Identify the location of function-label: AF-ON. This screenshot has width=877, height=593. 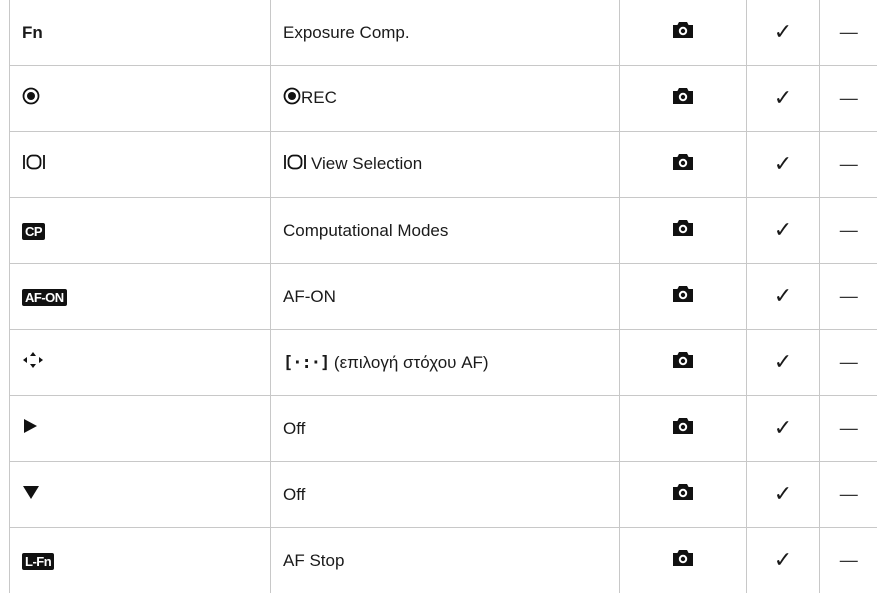
(309, 296).